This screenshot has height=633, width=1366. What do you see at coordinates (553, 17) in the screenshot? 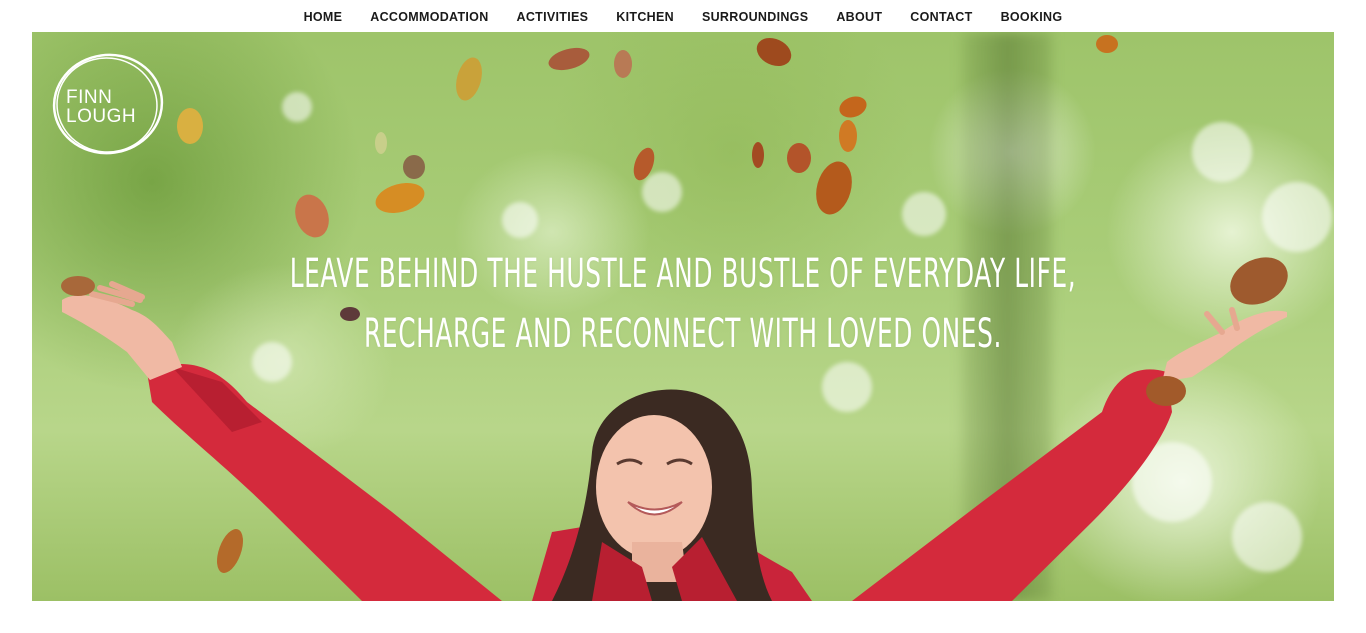
I see `nav-activities: ACTIVITIES` at bounding box center [553, 17].